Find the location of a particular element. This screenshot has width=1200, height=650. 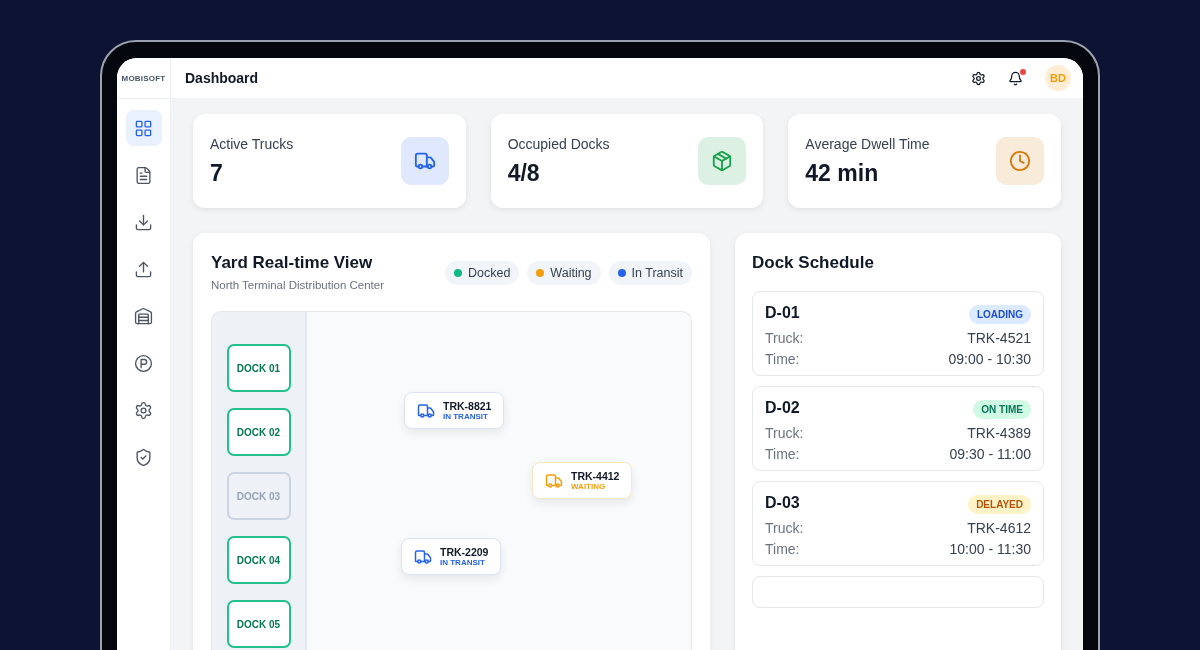

stat-value: 4/8 is located at coordinates (524, 173).